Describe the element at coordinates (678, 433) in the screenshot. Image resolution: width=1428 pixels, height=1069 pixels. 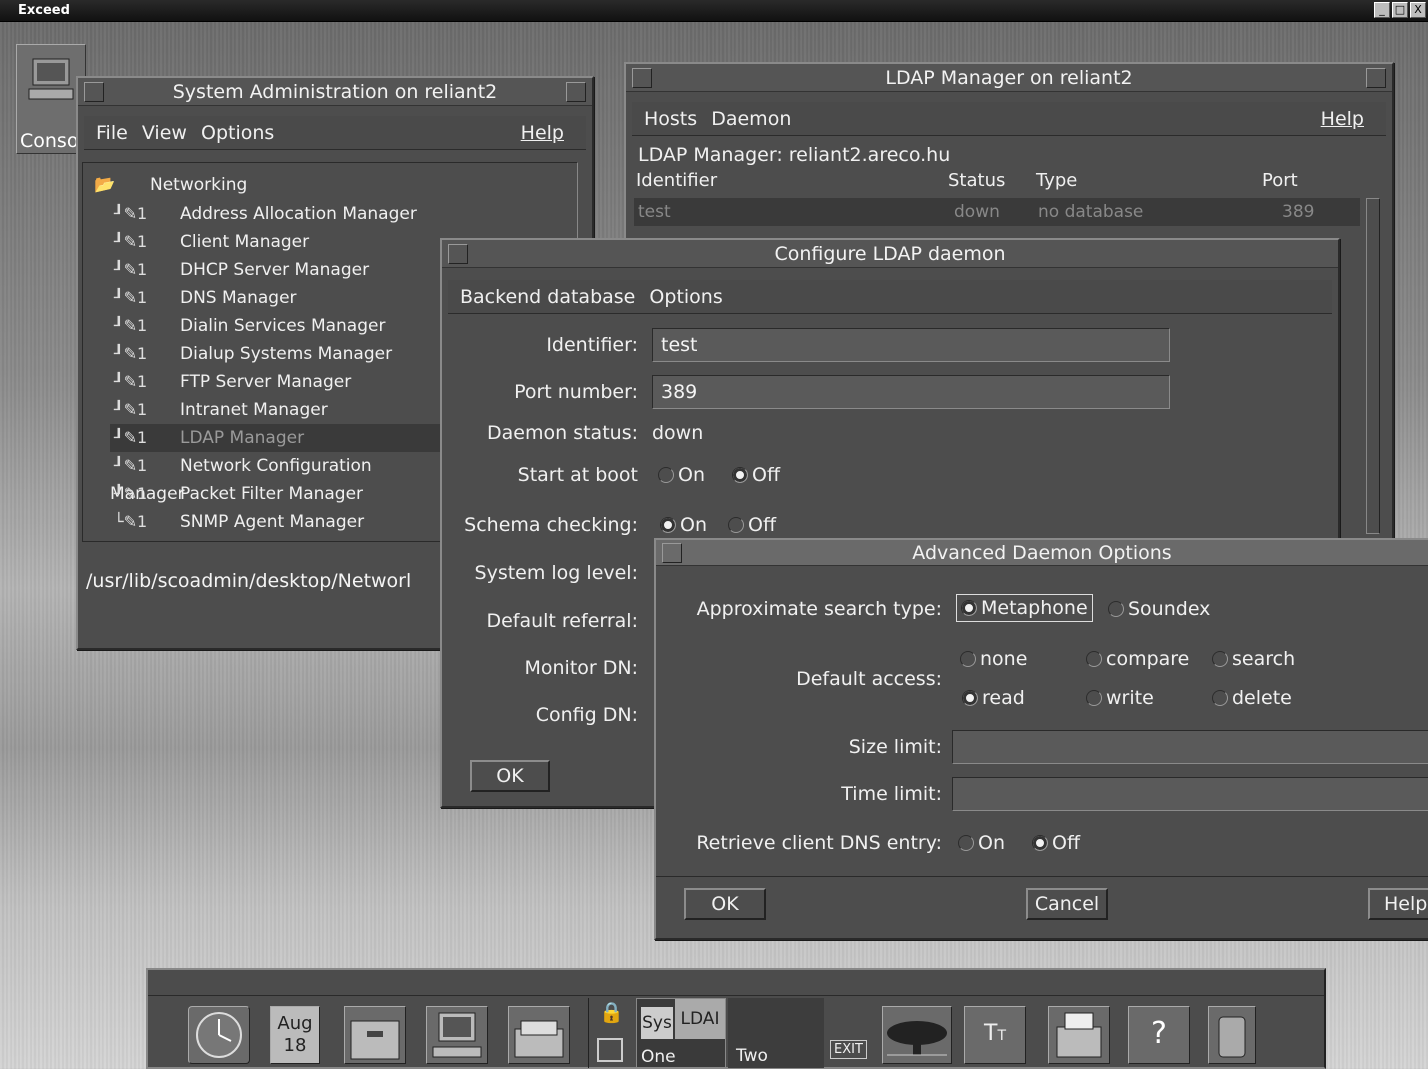
I see `status-value: down` at that location.